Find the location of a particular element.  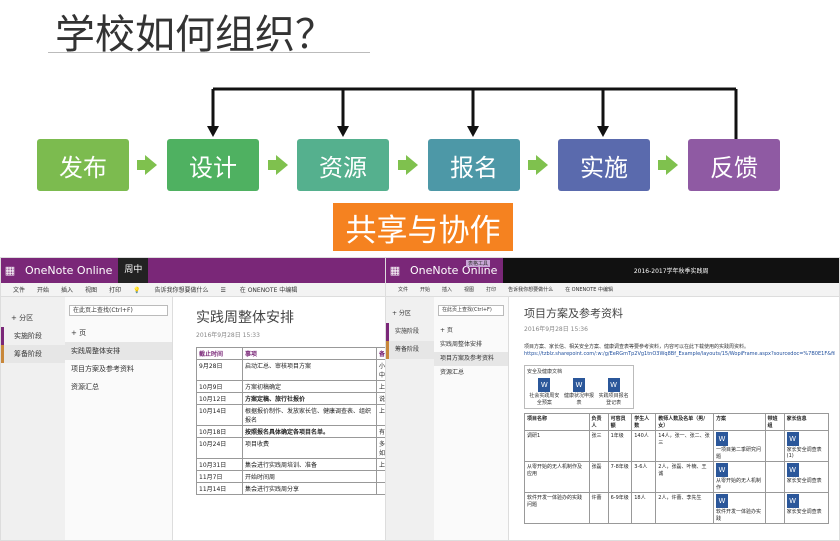

table-cell: 项目收费 is located at coordinates (309, 448).